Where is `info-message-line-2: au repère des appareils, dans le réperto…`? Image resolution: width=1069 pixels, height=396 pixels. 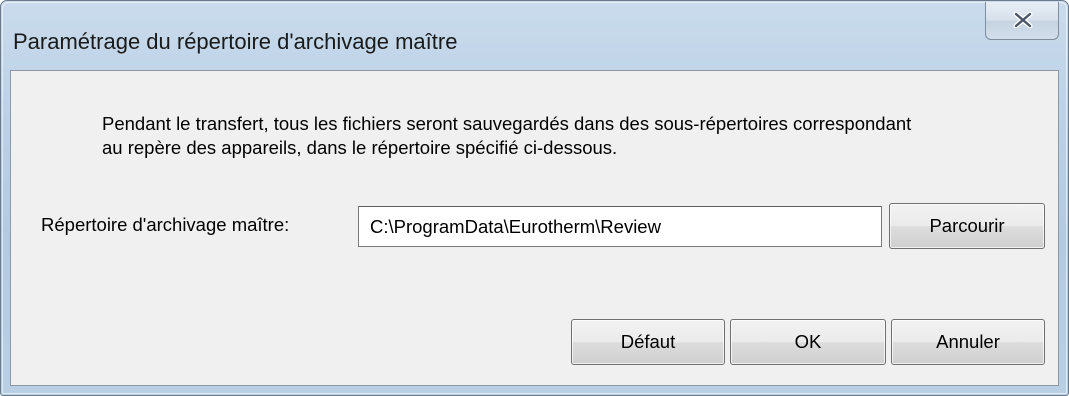
info-message-line-2: au repère des appareils, dans le réperto… is located at coordinates (360, 147).